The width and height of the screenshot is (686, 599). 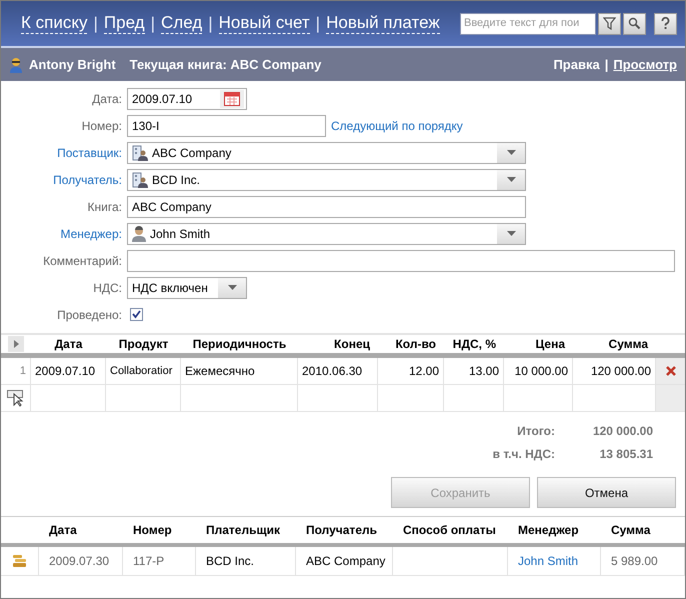 I want to click on column-header: Менеджер, so click(x=548, y=530).